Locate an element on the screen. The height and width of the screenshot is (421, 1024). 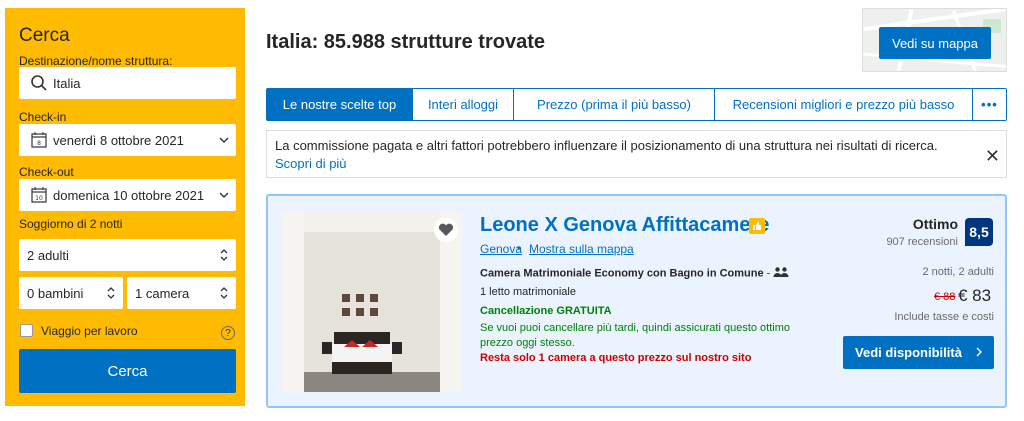
checkin-field: 8 venerdì 8 ottobre 2021 is located at coordinates (127, 140).